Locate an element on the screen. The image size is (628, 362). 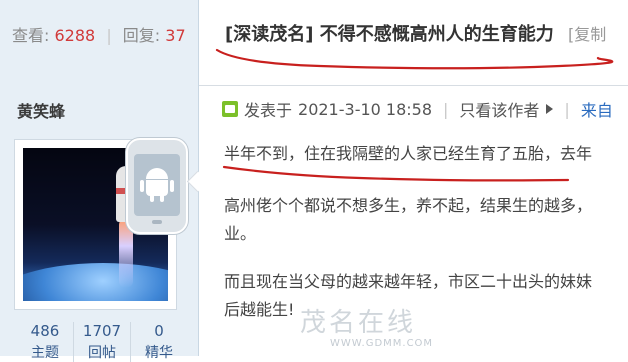
views-label: 查看: is located at coordinates (31, 35).